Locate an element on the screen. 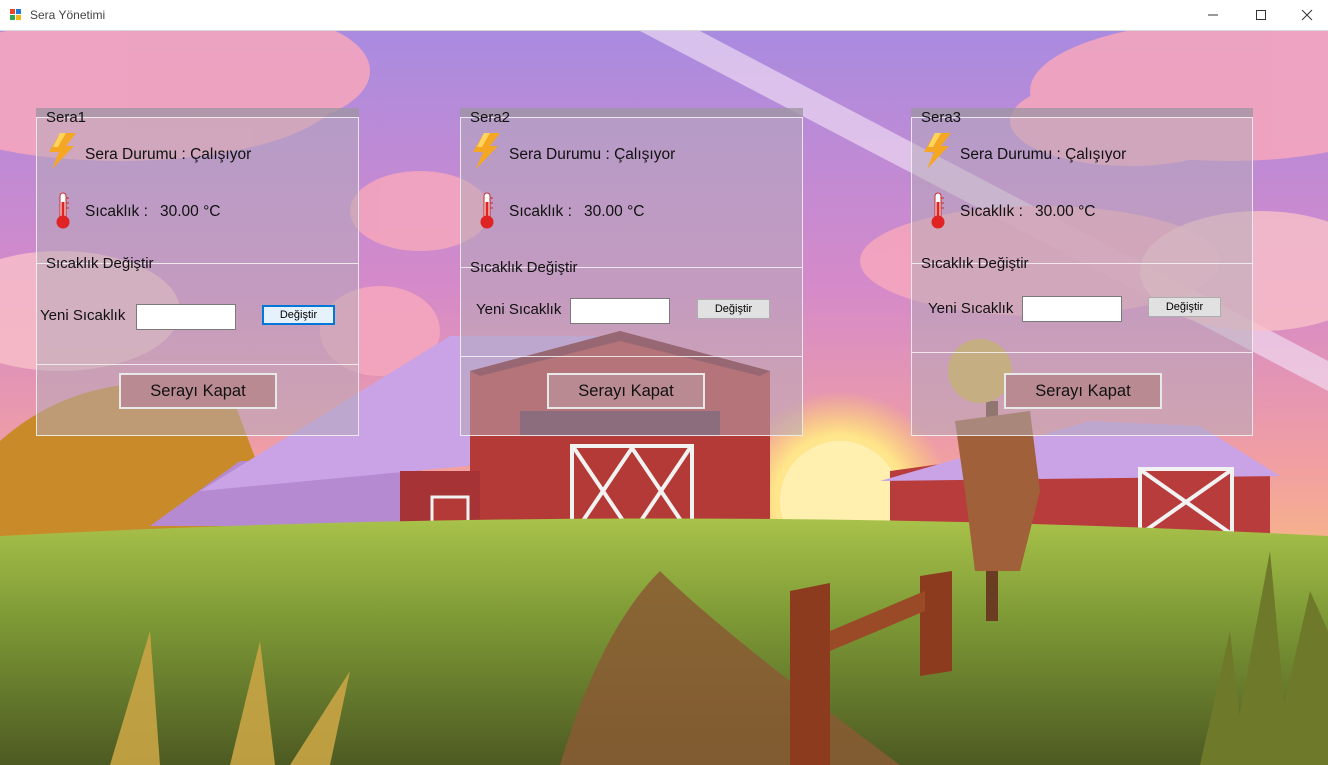 This screenshot has height=765, width=1328. sera3-status-label: Sera Durumu : Çalışıyor is located at coordinates (1043, 154).